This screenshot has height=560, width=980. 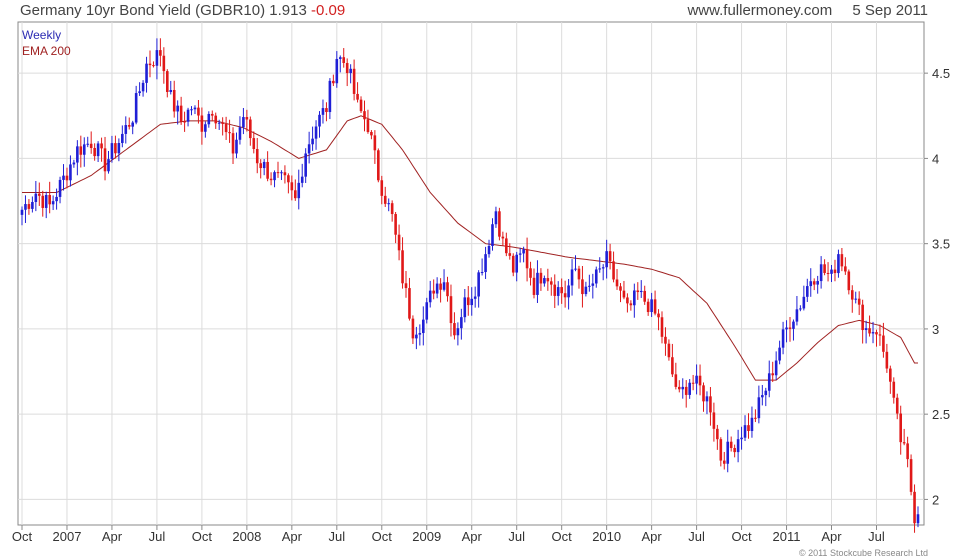 I want to click on x-tick-label: 2009, so click(x=426, y=536).